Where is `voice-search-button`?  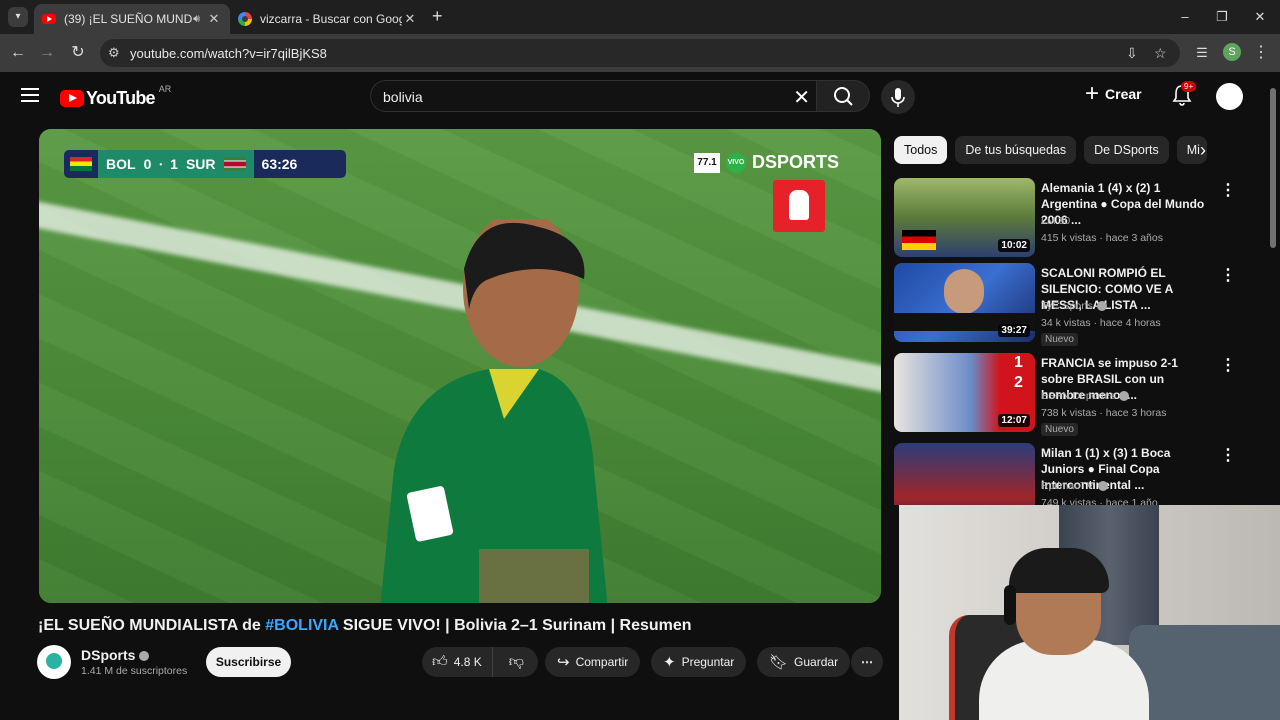 voice-search-button is located at coordinates (898, 97).